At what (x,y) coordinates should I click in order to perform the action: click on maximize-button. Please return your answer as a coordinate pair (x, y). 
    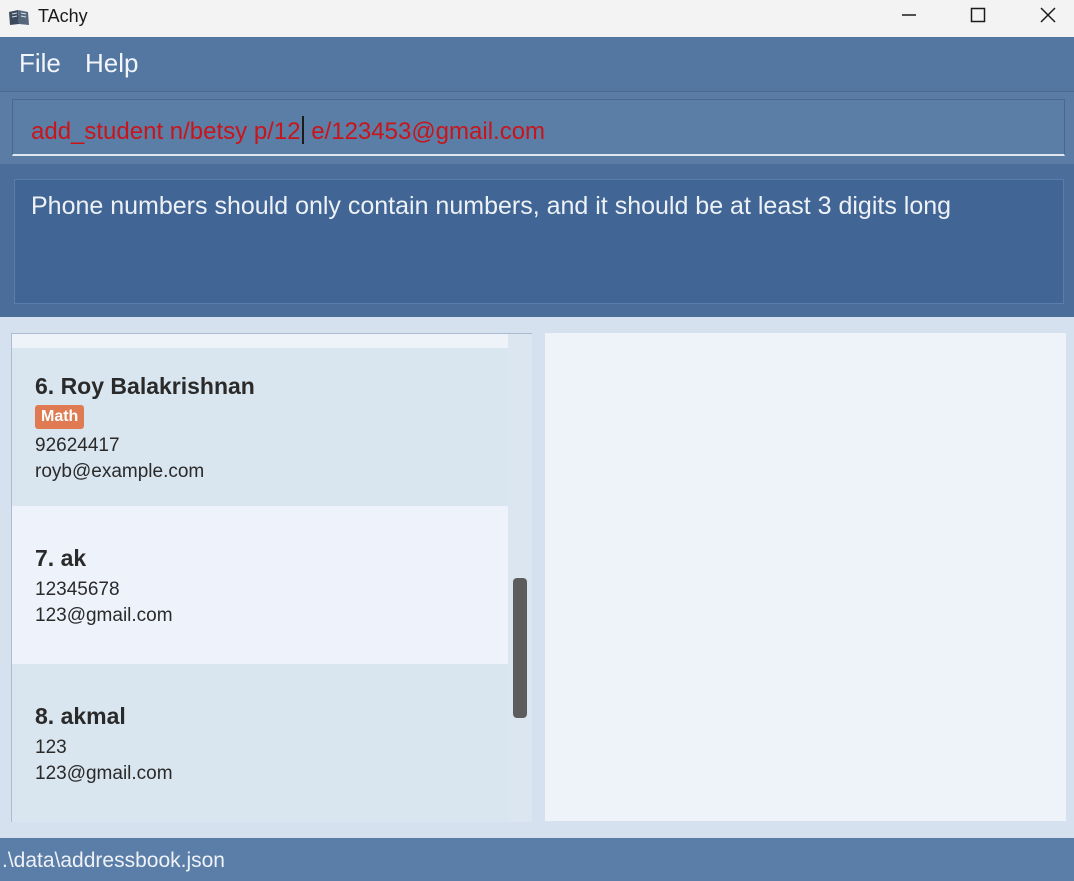
    Looking at the image, I should click on (978, 15).